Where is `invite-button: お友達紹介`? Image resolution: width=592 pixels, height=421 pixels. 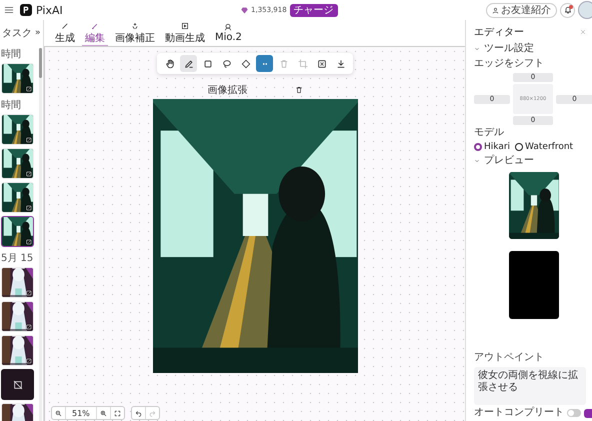 invite-button: お友達紹介 is located at coordinates (521, 10).